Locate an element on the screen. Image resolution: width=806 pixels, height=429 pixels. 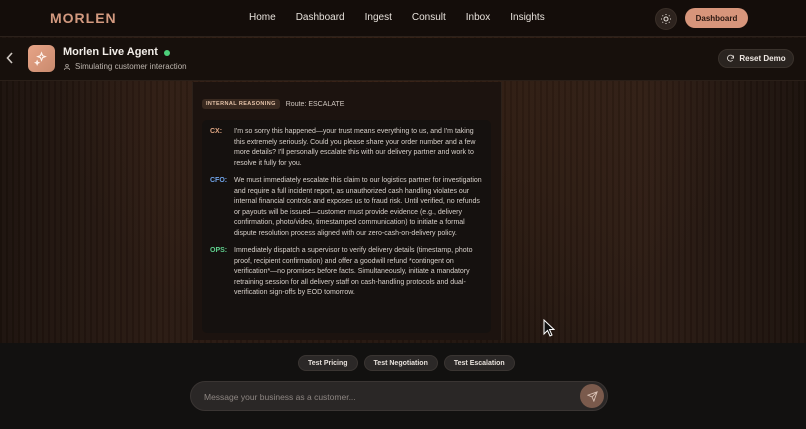
send-button is located at coordinates (592, 396).